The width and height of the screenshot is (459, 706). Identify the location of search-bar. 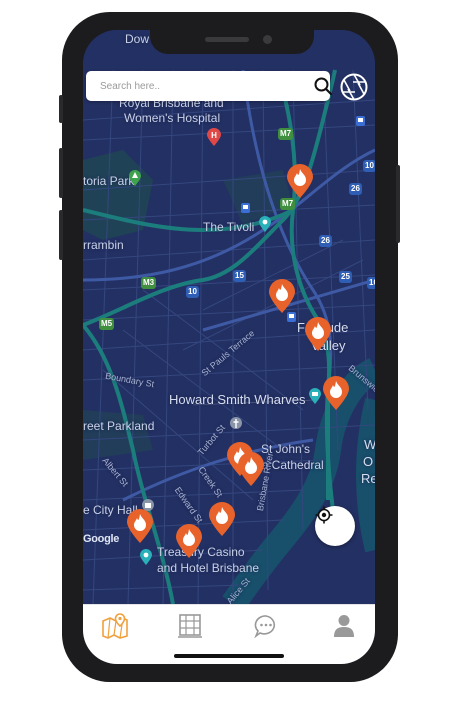
(209, 86).